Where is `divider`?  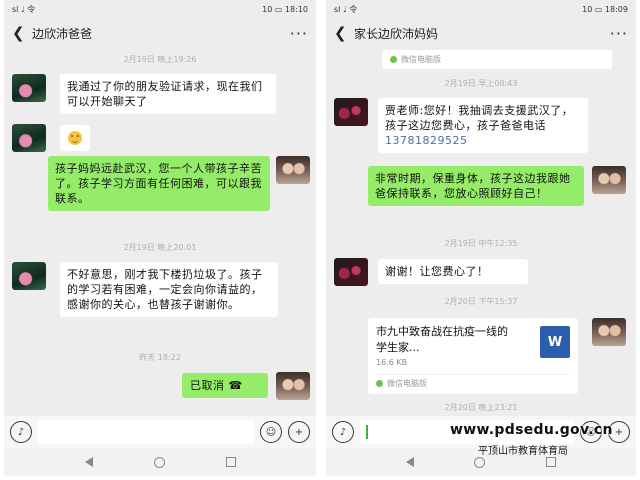 divider is located at coordinates (473, 374).